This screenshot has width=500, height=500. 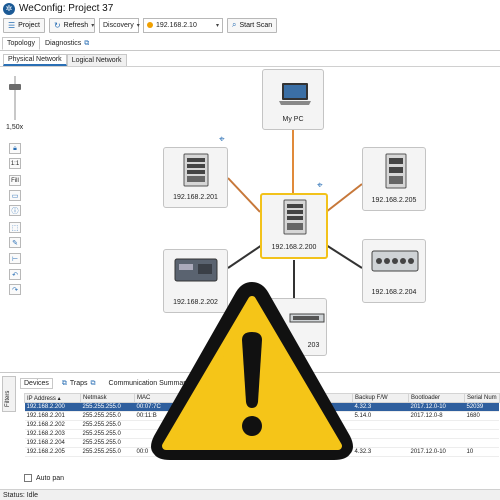 I want to click on column-label: Netmask, so click(x=95, y=398).